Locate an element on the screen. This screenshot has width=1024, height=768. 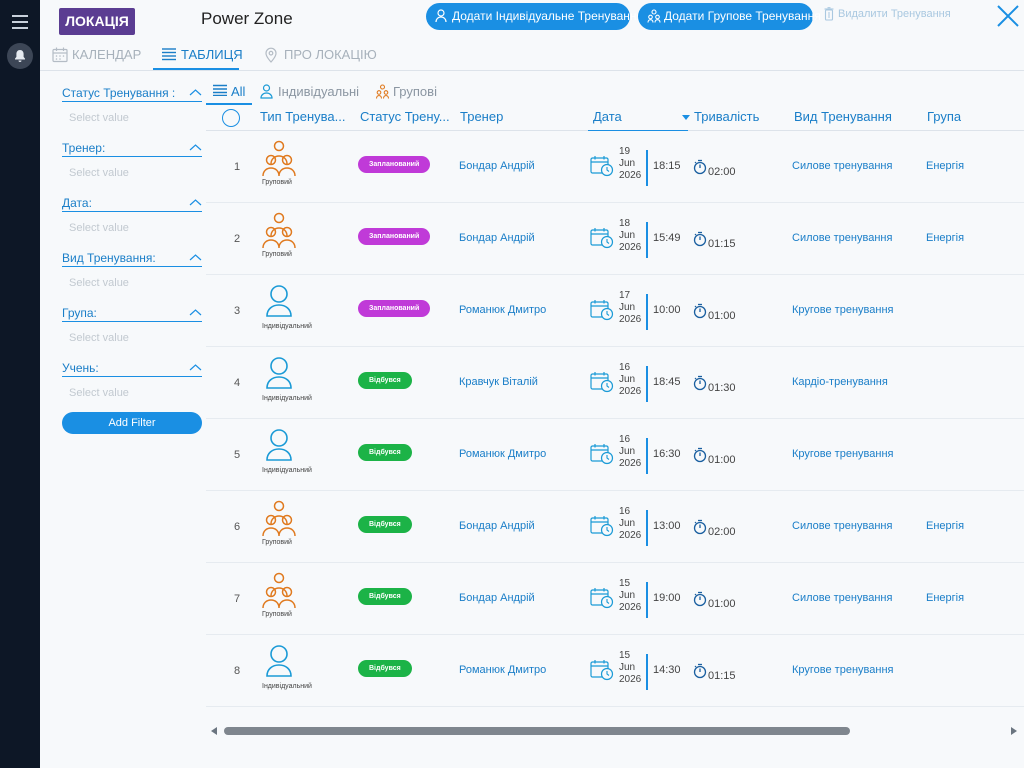
filter-label: Дата: is located at coordinates (132, 201).